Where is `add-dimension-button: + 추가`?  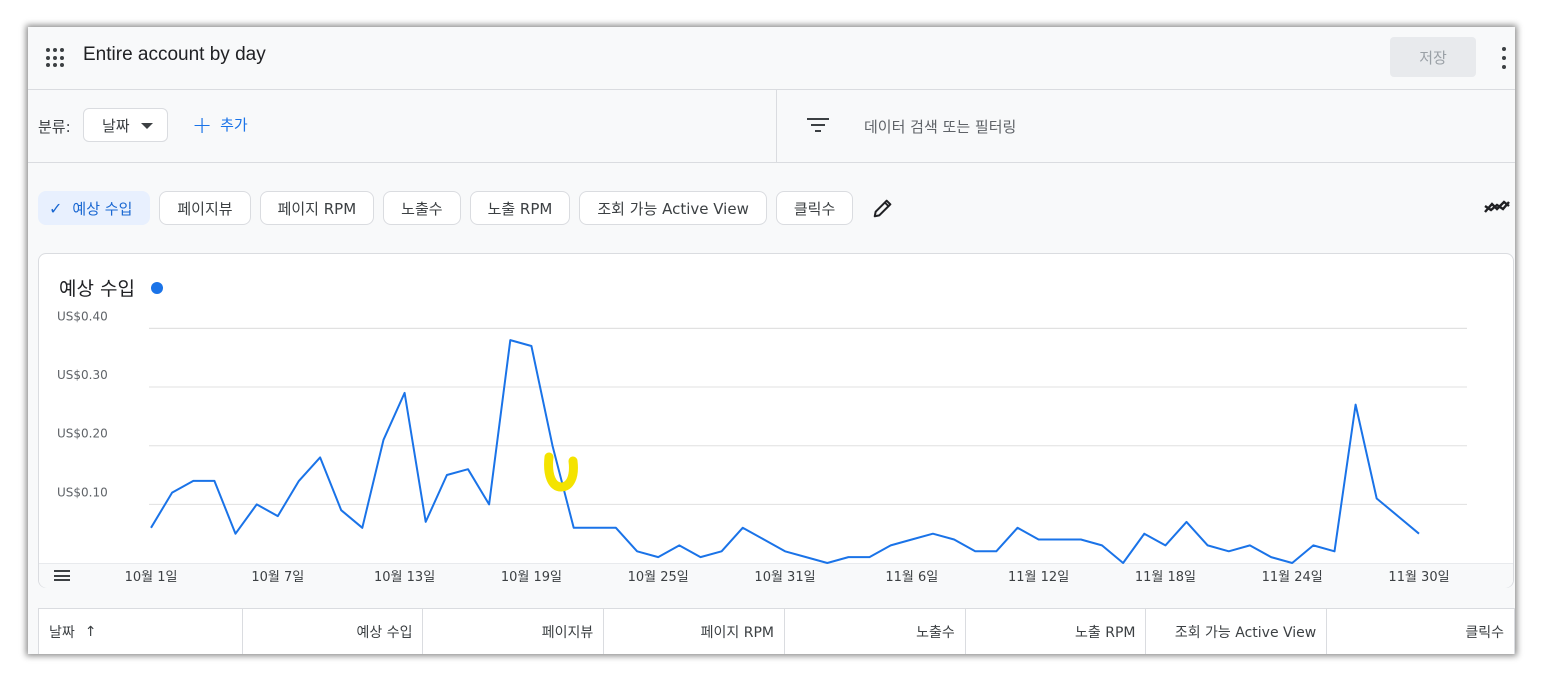
add-dimension-button: + 추가 is located at coordinates (220, 124).